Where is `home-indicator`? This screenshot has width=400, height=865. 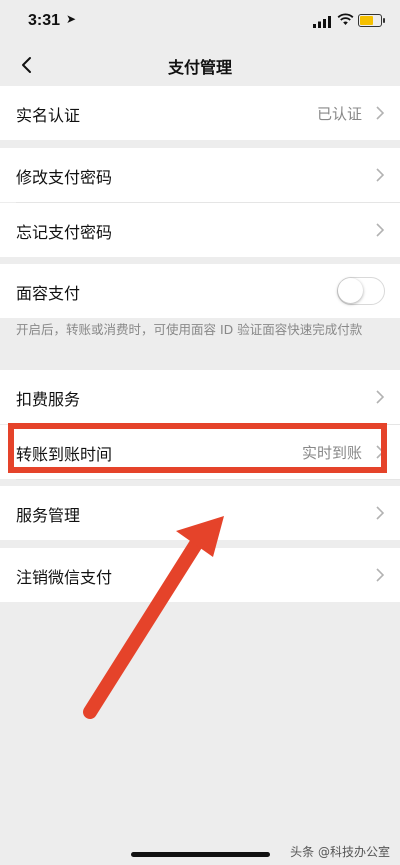
home-indicator is located at coordinates (200, 854).